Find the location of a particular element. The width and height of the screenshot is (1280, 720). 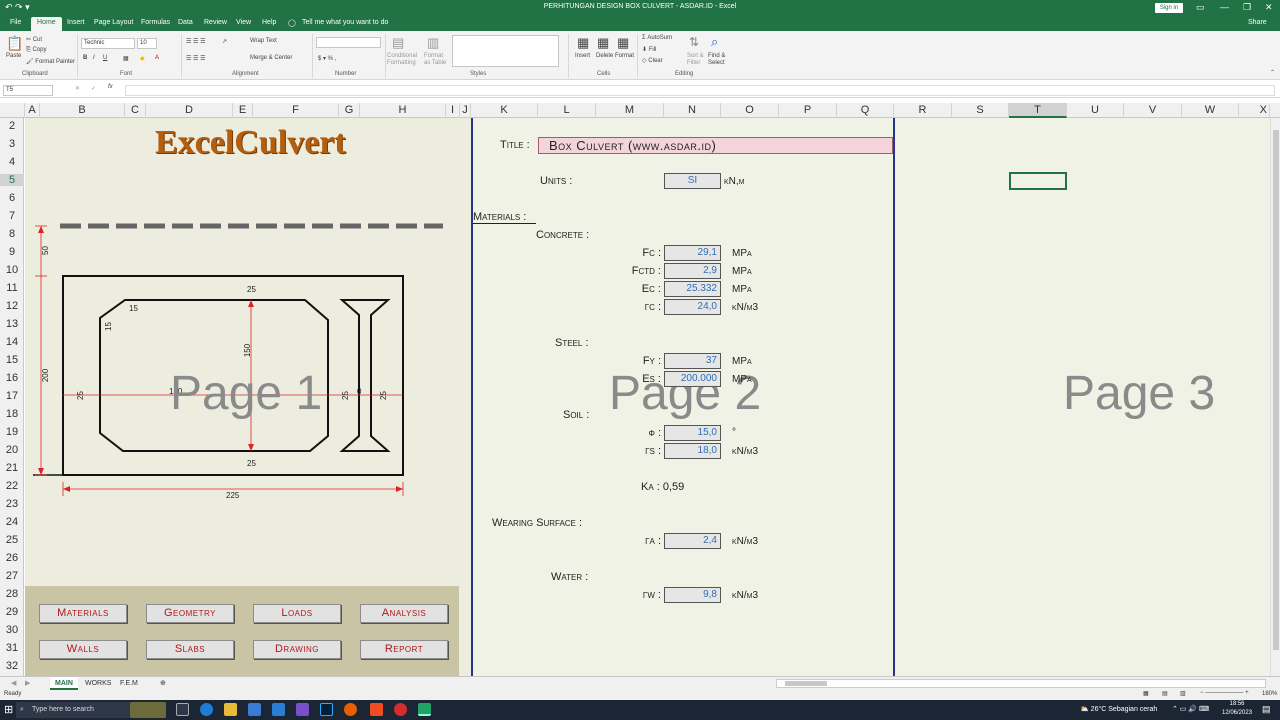

enter-icon: ✓ is located at coordinates (93, 88).